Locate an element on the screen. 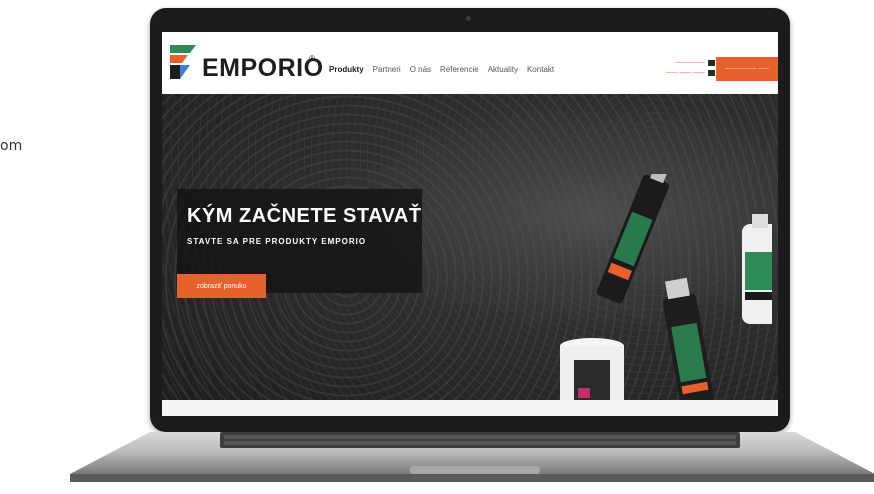 The height and width of the screenshot is (494, 874). keyboard is located at coordinates (480, 440).